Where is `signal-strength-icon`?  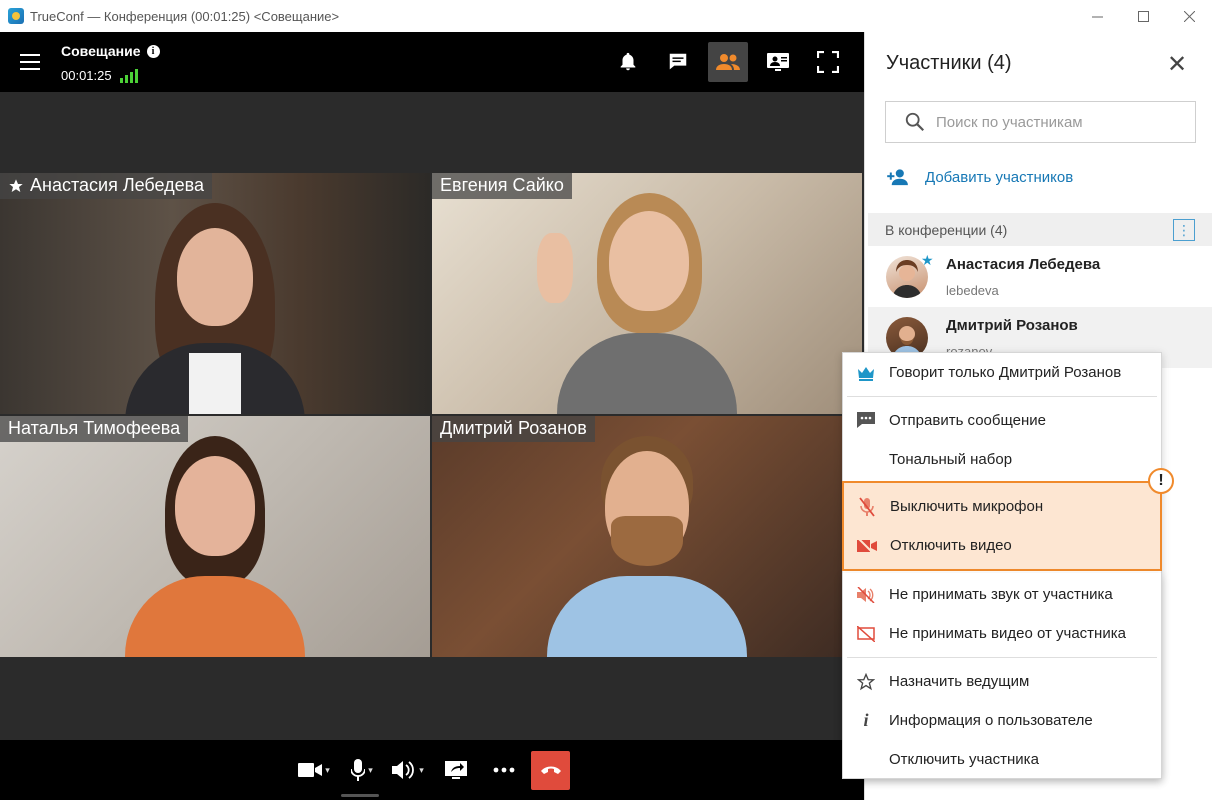
signal-strength-icon is located at coordinates (128, 76).